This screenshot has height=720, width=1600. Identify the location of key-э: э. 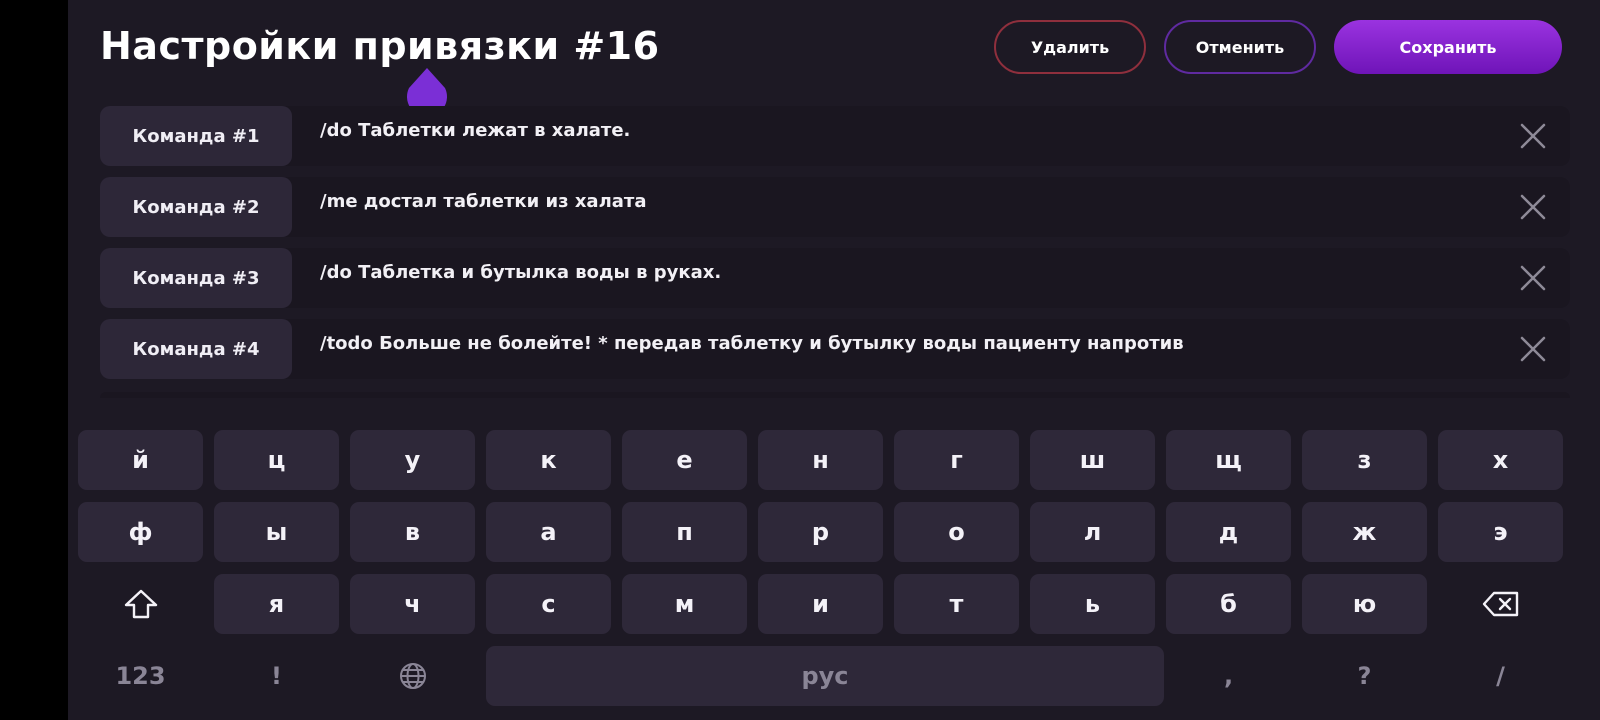
(1500, 532).